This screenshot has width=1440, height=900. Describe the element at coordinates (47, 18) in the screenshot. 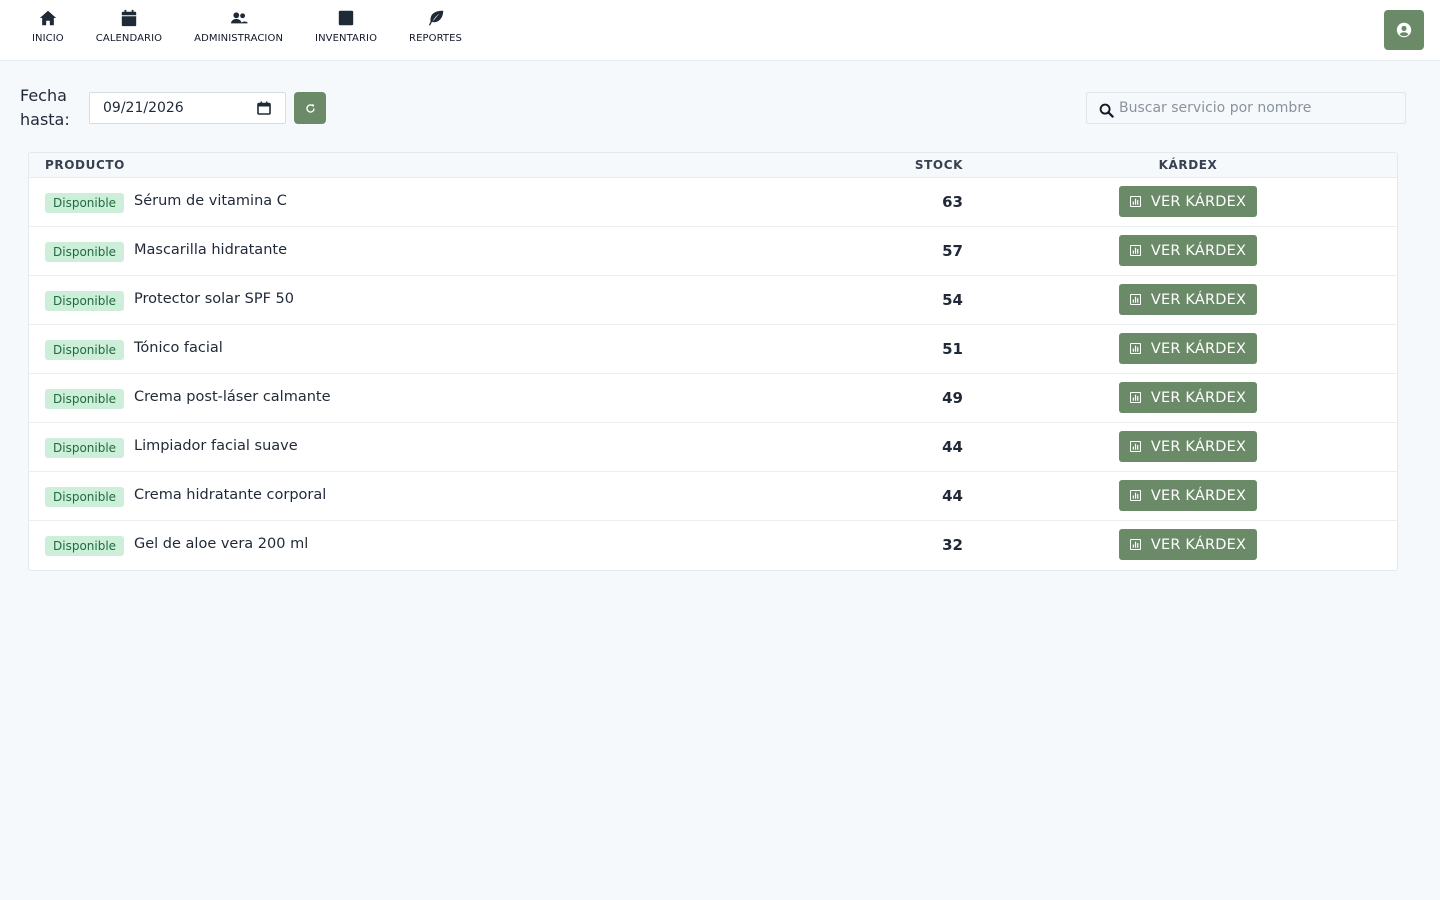

I see `home-icon` at that location.